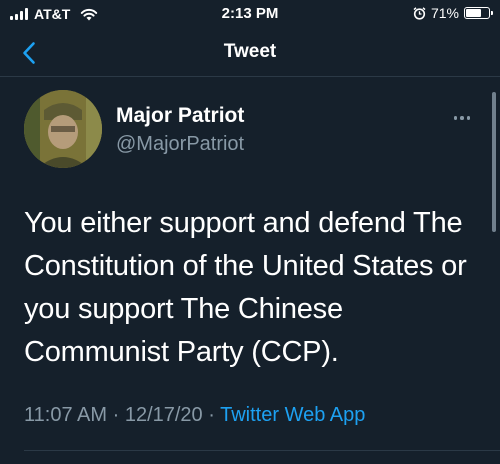 This screenshot has height=464, width=500. I want to click on battery-fill, so click(474, 13).